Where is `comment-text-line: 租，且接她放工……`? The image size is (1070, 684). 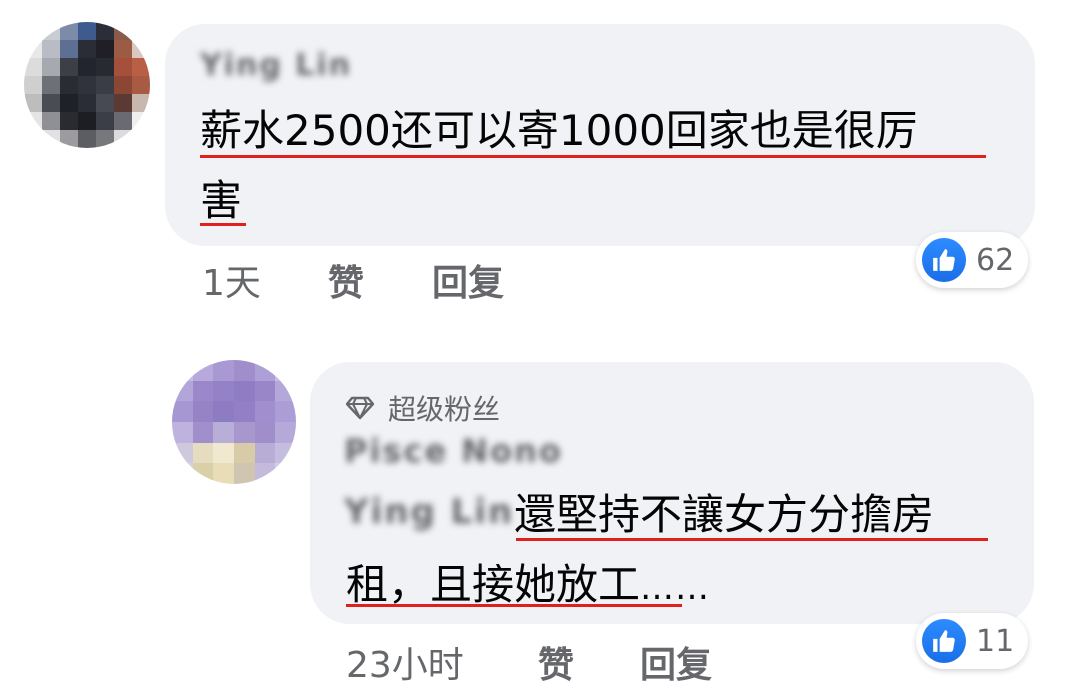 comment-text-line: 租，且接她放工…… is located at coordinates (528, 586).